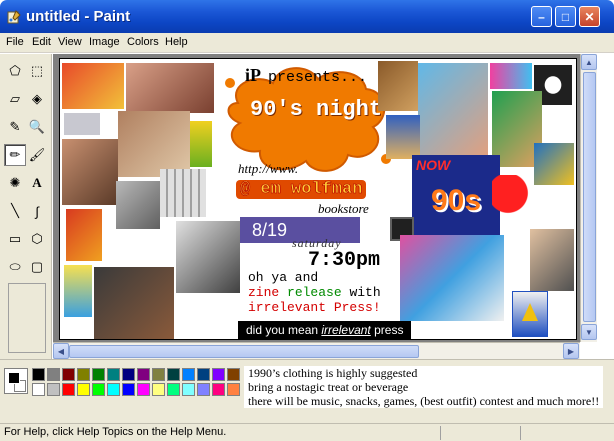 This screenshot has width=614, height=441. I want to click on tool-line: ╲, so click(15, 211).